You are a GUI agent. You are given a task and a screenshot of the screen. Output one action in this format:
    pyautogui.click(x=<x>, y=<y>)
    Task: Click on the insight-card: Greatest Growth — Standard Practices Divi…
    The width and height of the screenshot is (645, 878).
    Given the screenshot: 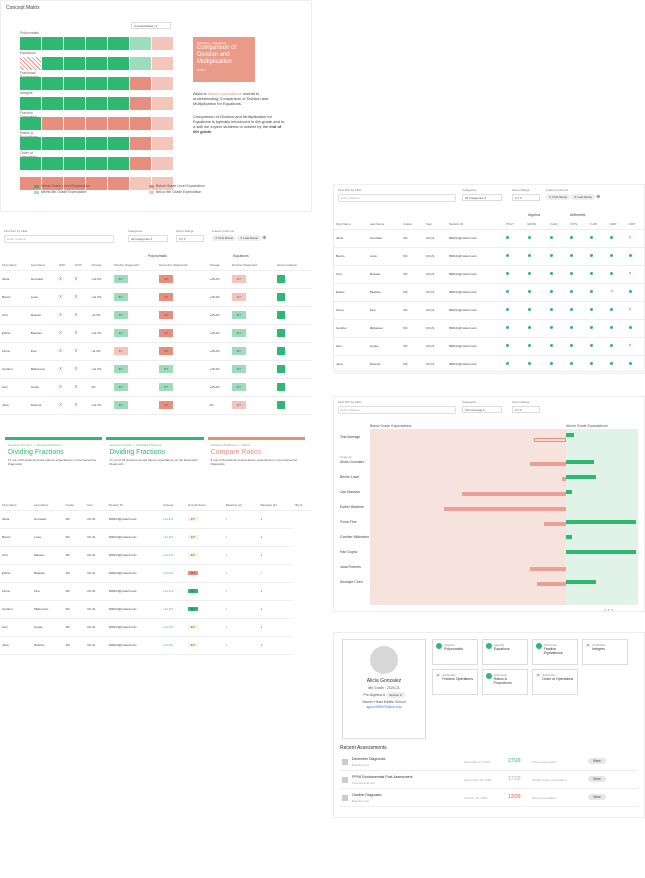 What is the action you would take?
    pyautogui.click(x=155, y=464)
    